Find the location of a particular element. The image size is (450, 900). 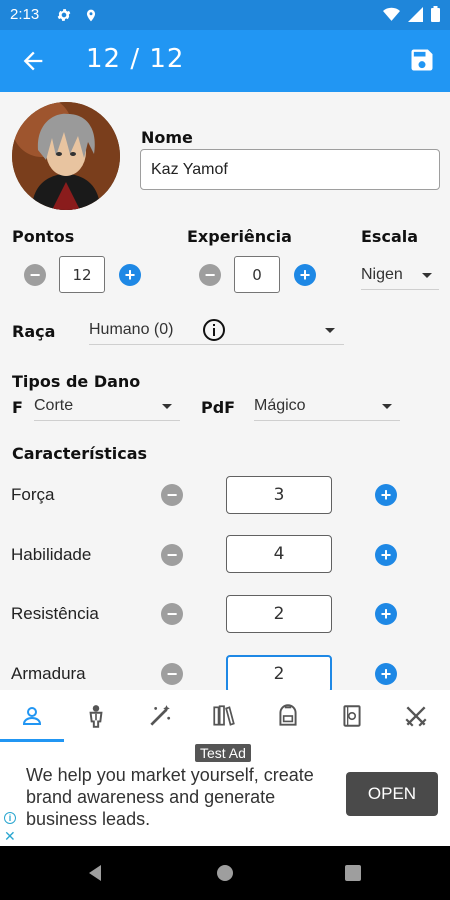

scale-label: Escala is located at coordinates (390, 236).